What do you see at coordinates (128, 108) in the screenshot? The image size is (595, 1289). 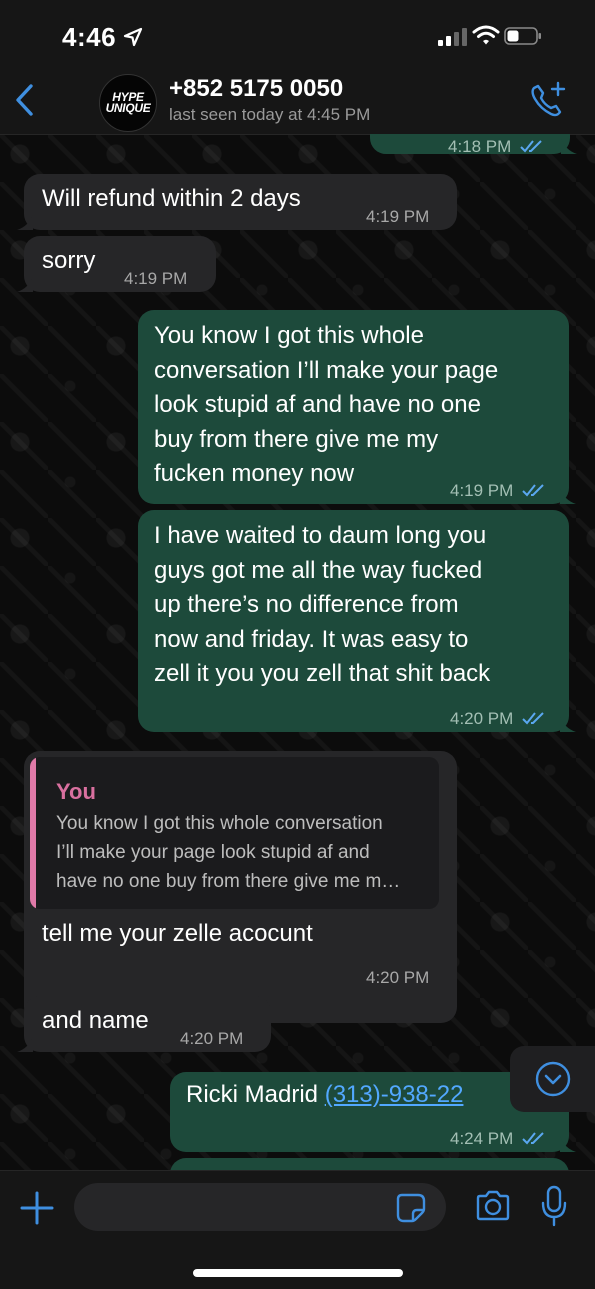 I see `avatar-text-unique: UNIQUE` at bounding box center [128, 108].